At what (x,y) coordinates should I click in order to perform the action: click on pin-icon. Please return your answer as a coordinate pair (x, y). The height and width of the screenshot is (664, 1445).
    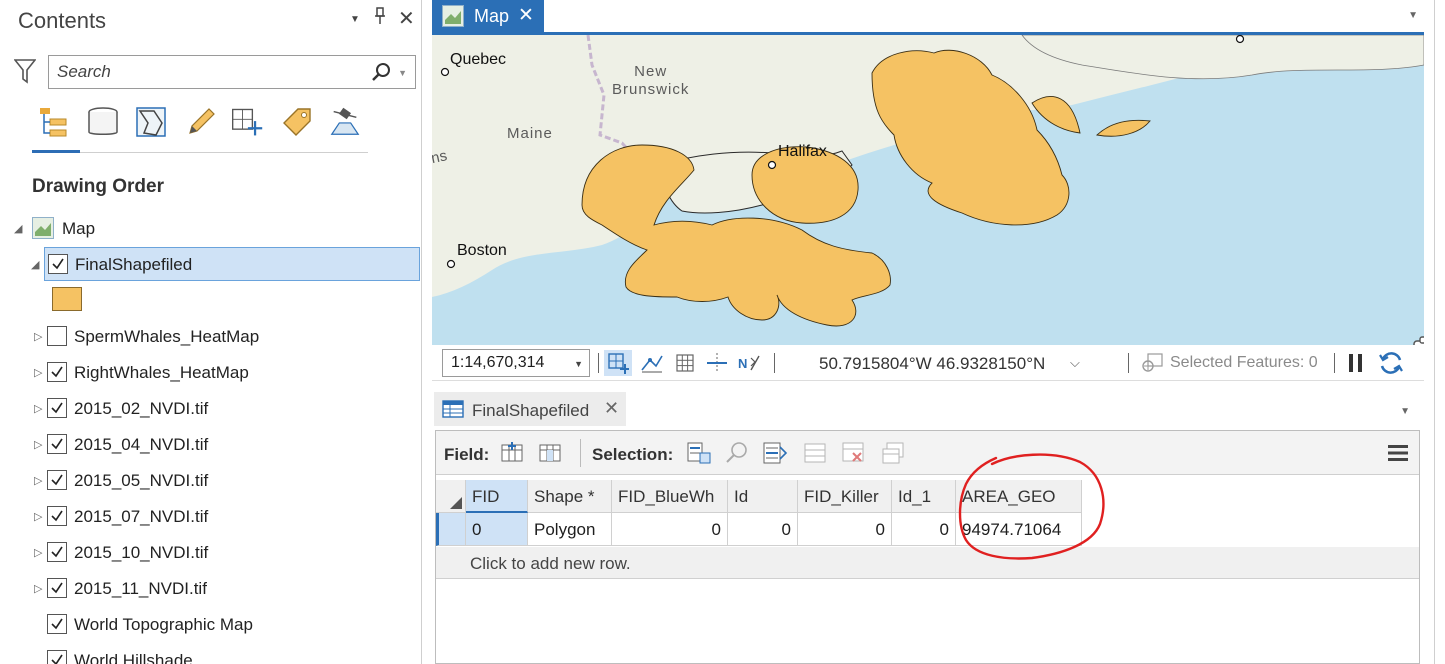
    Looking at the image, I should click on (380, 18).